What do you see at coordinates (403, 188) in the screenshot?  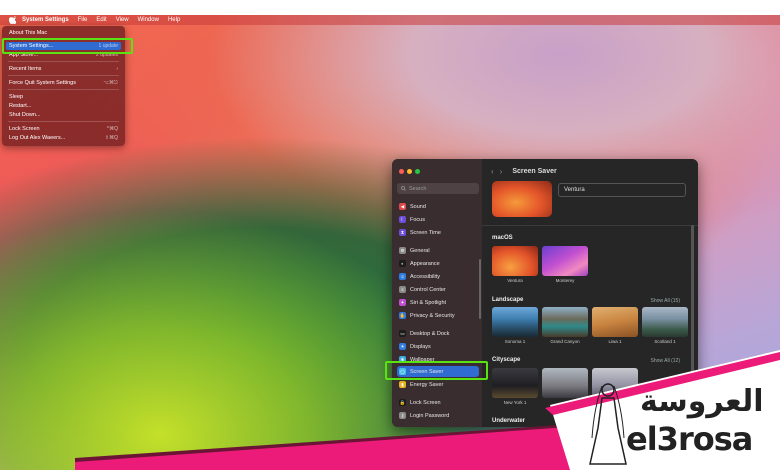 I see `search-icon` at bounding box center [403, 188].